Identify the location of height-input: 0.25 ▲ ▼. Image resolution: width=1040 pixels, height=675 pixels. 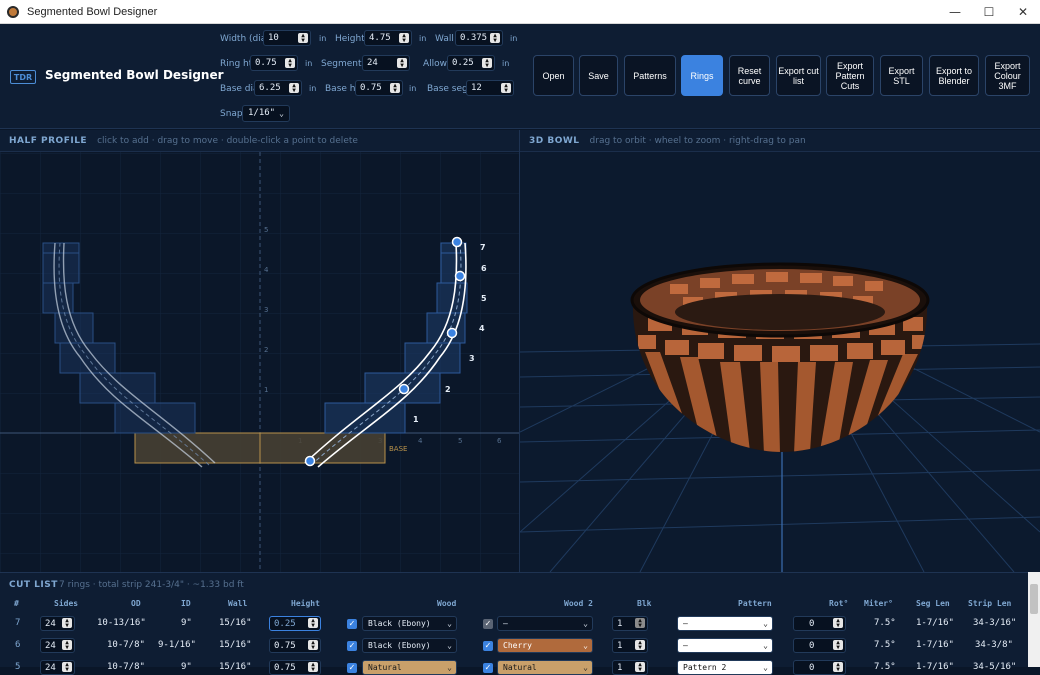
(295, 623).